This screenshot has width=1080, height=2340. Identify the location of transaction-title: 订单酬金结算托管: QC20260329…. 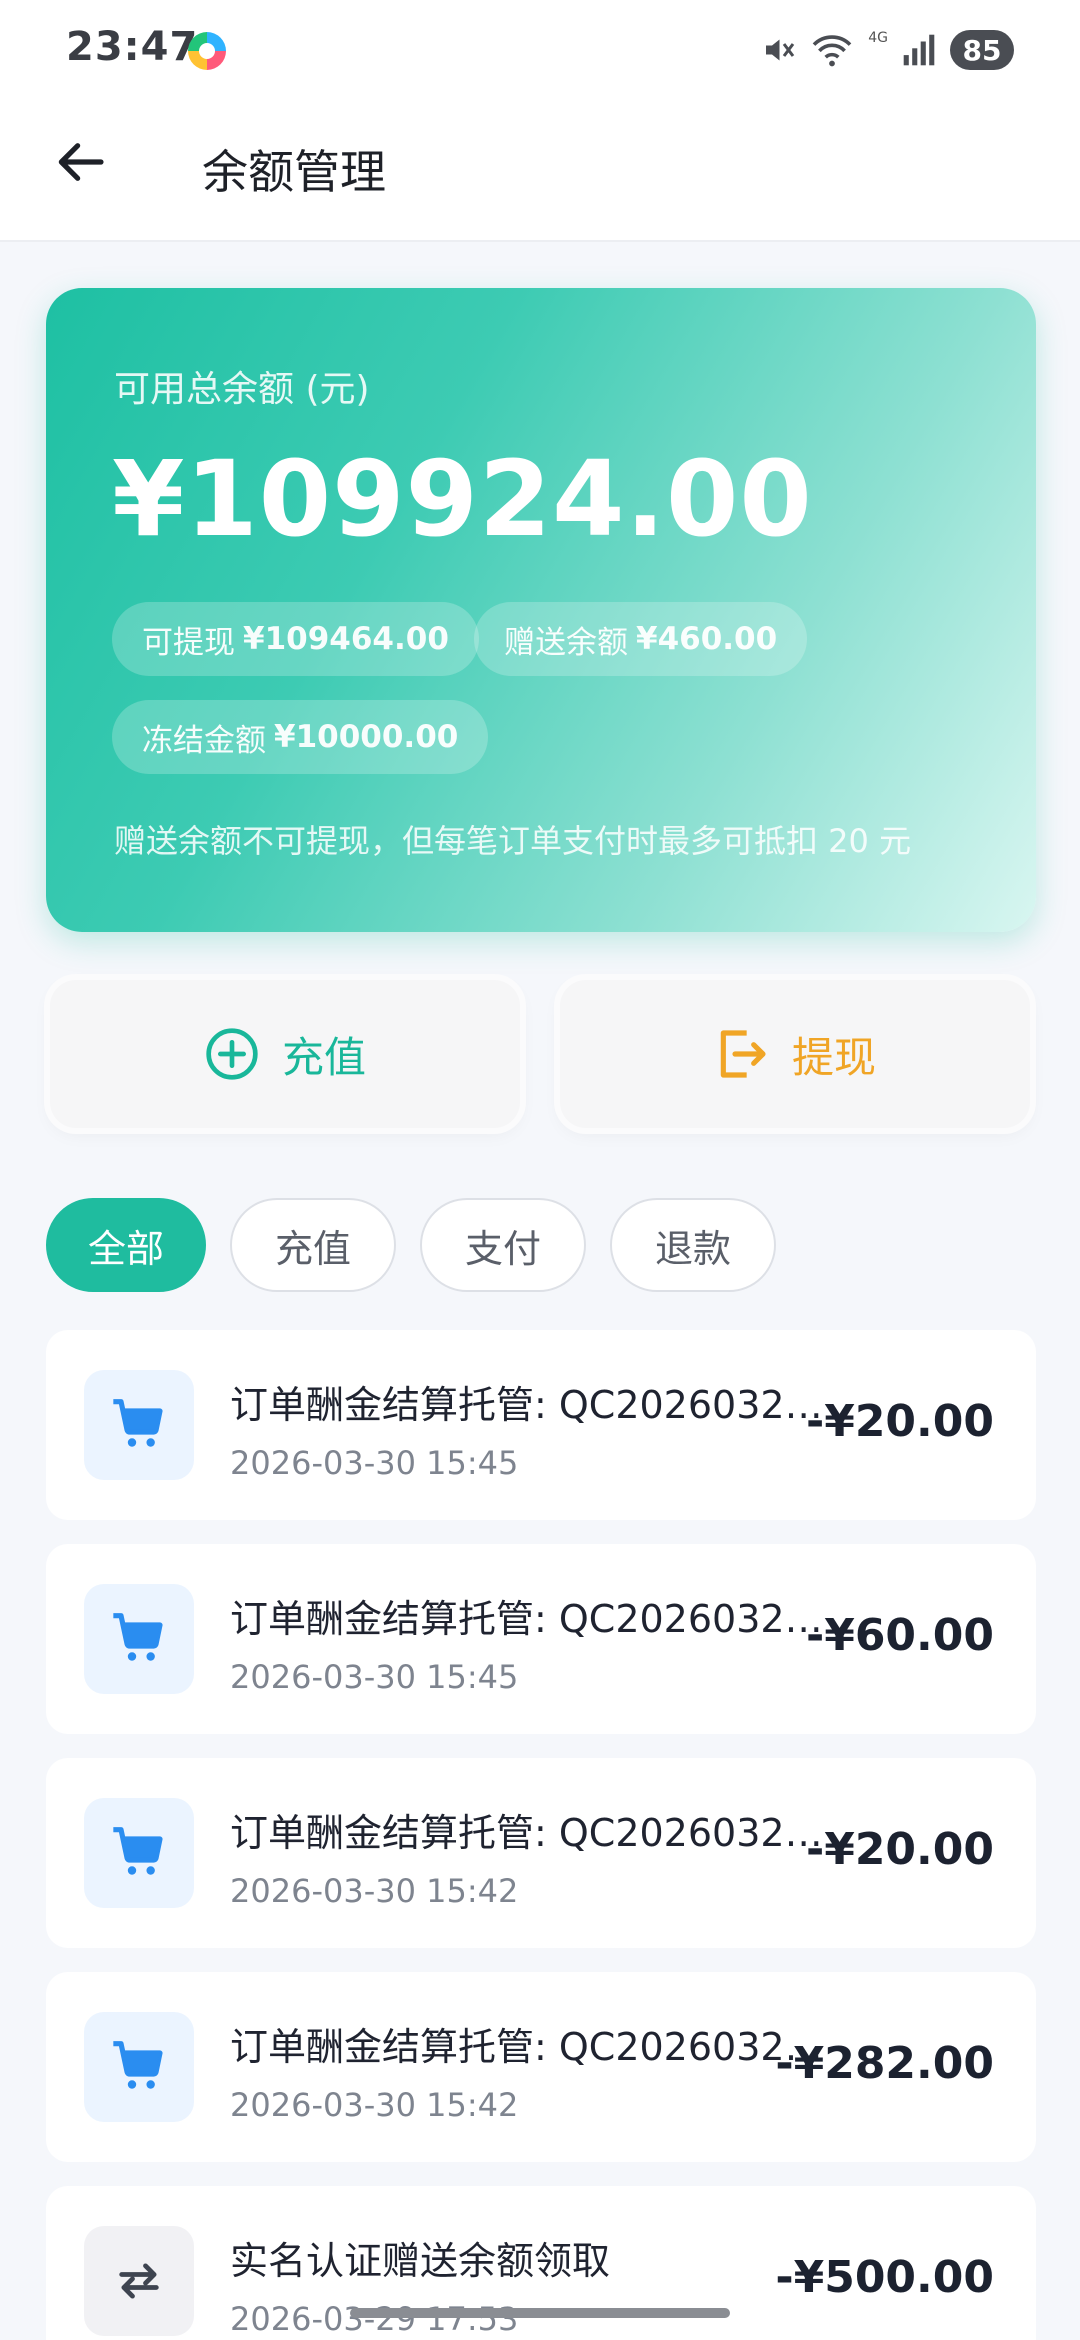
(535, 2047).